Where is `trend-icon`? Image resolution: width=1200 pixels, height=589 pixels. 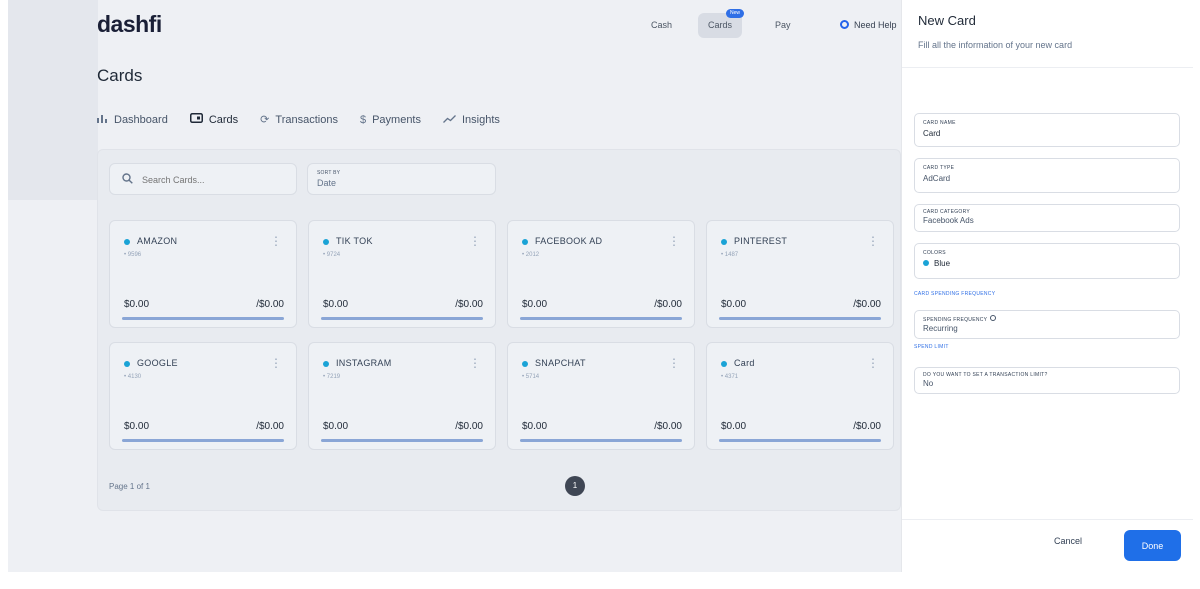 trend-icon is located at coordinates (449, 120).